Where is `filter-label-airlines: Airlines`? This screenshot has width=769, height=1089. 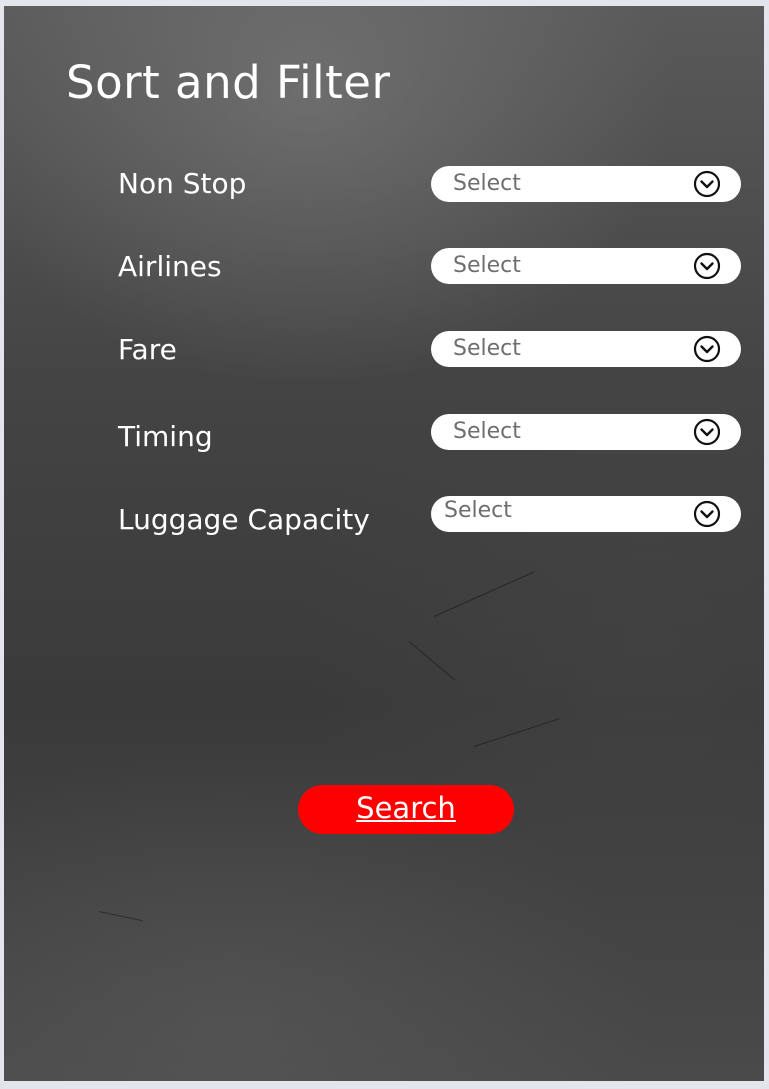
filter-label-airlines: Airlines is located at coordinates (170, 266).